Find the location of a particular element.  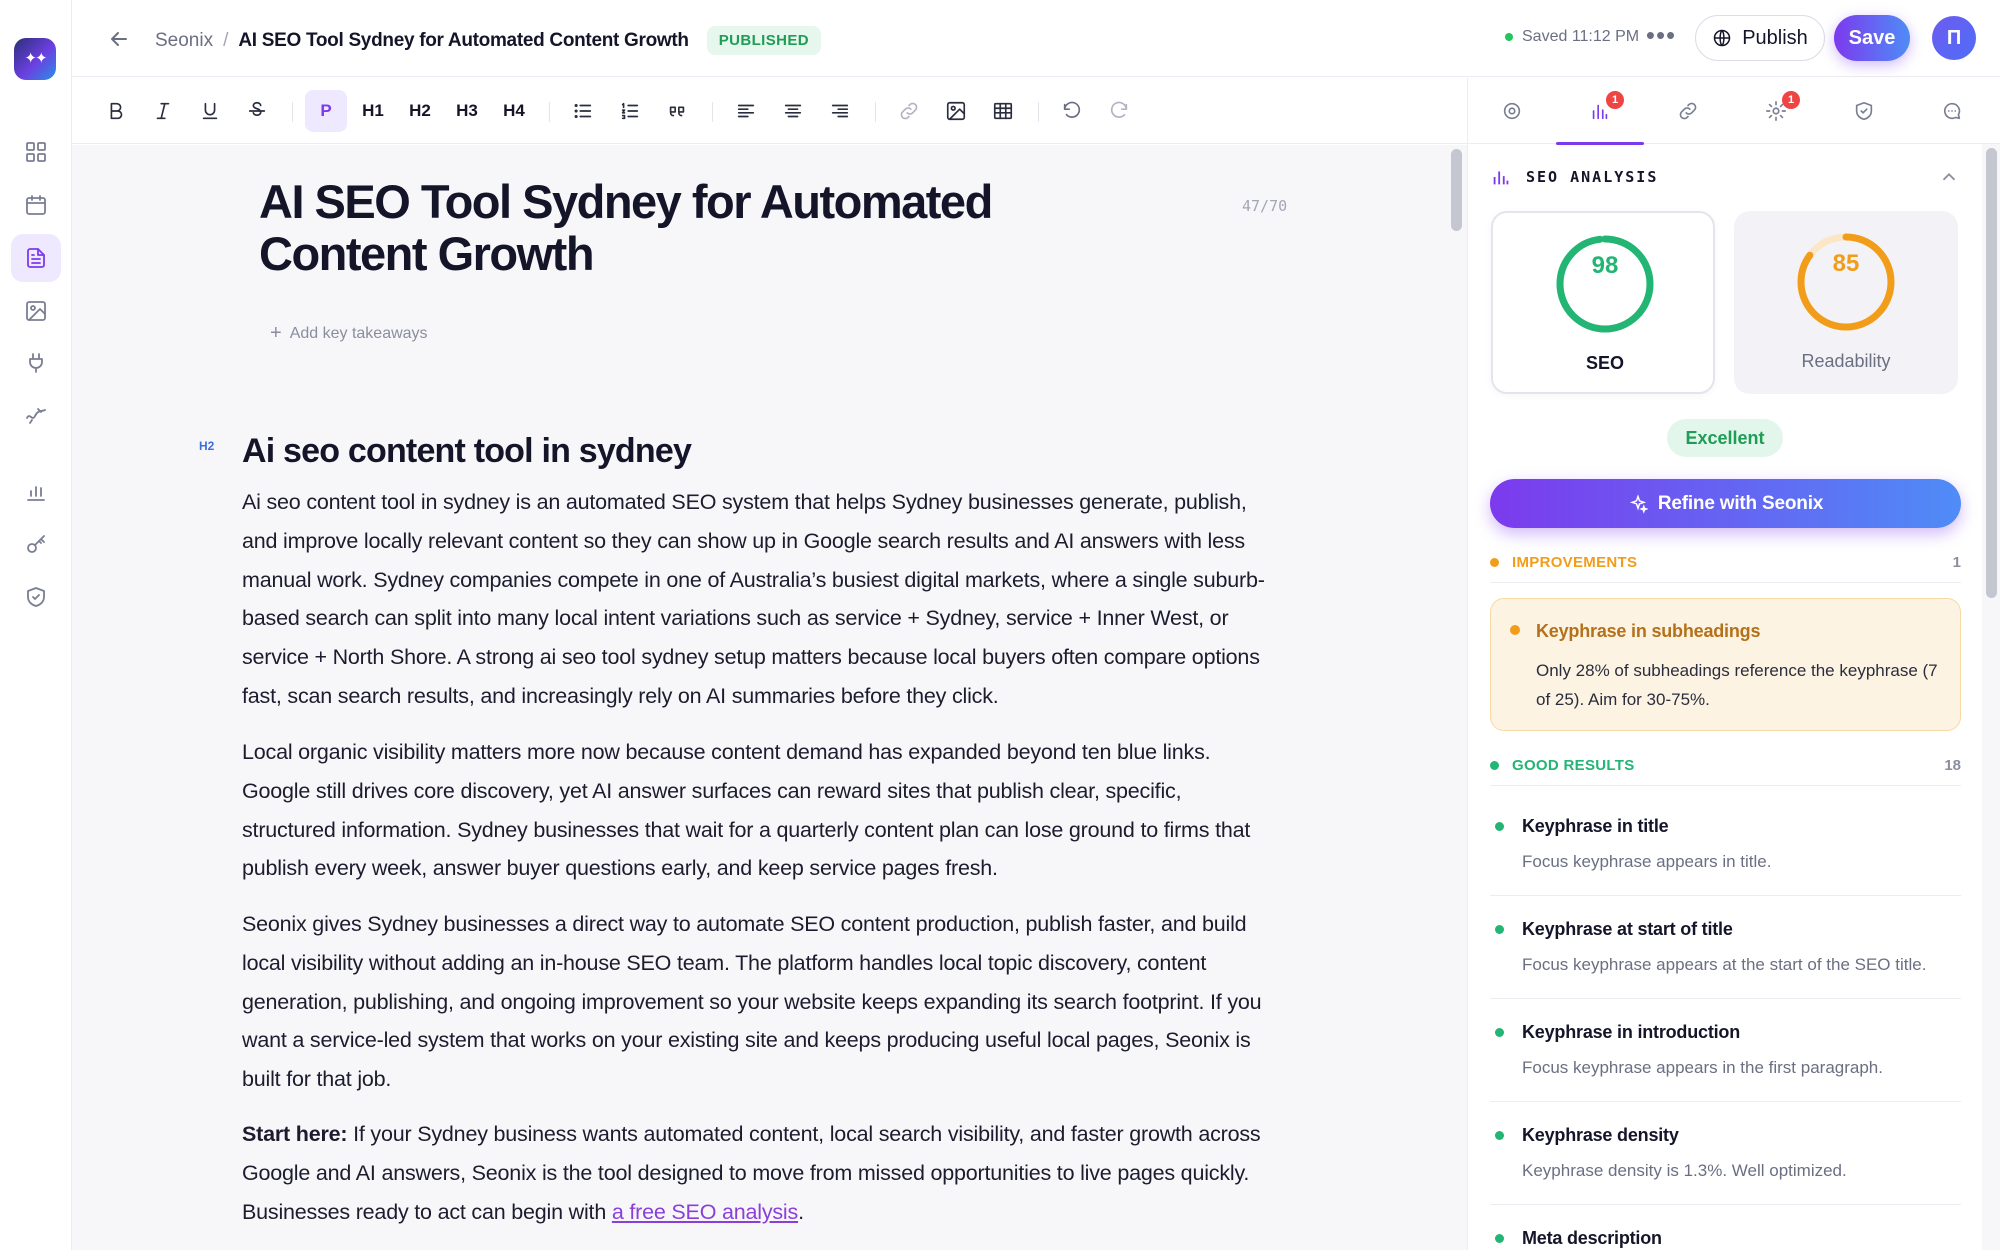

section-heading: Ai seo content tool in sydney is located at coordinates (467, 451).